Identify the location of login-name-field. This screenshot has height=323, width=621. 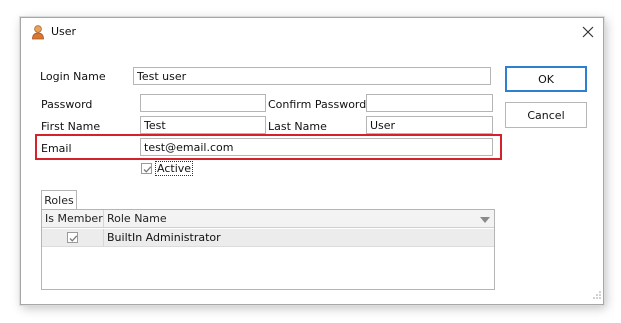
(312, 76).